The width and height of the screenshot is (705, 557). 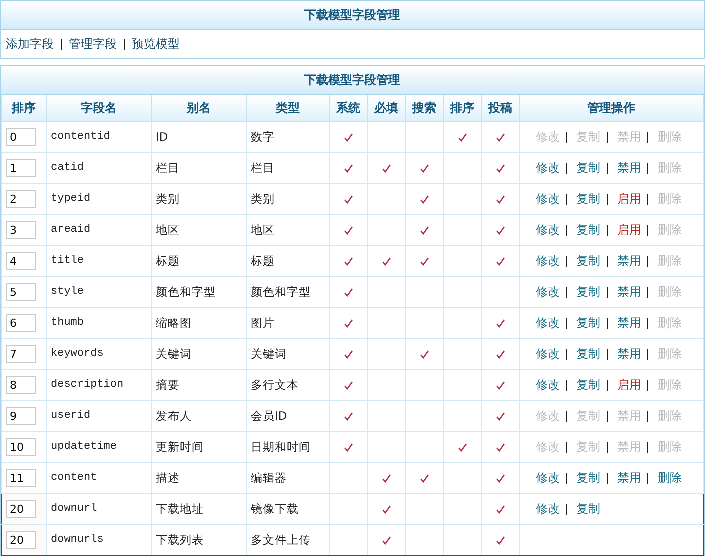 I want to click on nav-link: 添加字段, so click(x=30, y=44).